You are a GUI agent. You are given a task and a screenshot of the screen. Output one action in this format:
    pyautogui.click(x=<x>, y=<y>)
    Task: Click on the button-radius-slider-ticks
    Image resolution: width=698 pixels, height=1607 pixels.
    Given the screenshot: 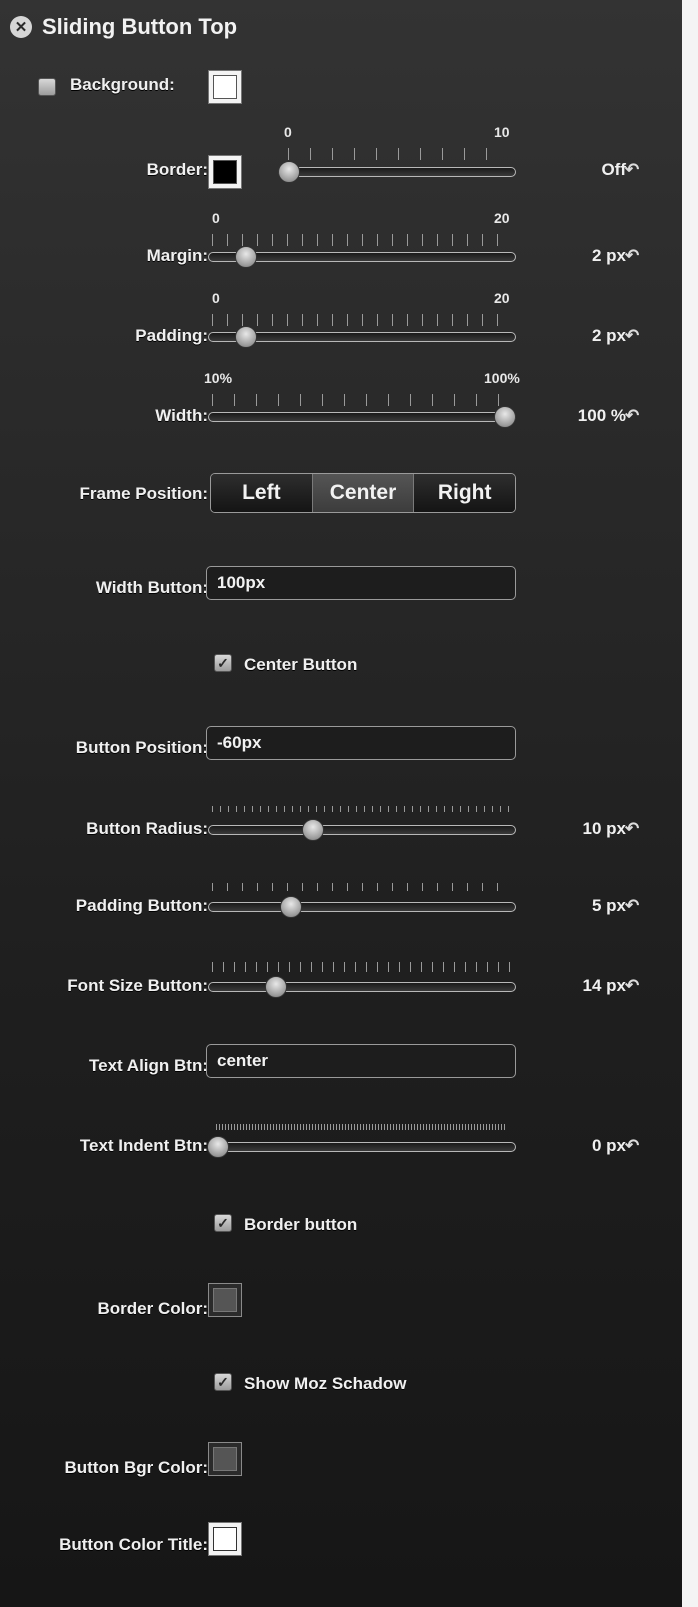 What is the action you would take?
    pyautogui.click(x=362, y=809)
    